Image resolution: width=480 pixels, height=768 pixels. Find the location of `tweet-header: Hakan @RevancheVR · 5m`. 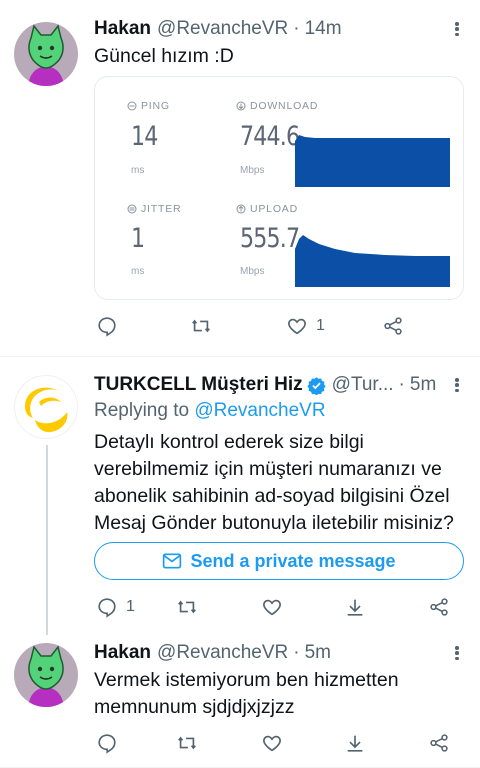

tweet-header: Hakan @RevancheVR · 5m is located at coordinates (287, 653).